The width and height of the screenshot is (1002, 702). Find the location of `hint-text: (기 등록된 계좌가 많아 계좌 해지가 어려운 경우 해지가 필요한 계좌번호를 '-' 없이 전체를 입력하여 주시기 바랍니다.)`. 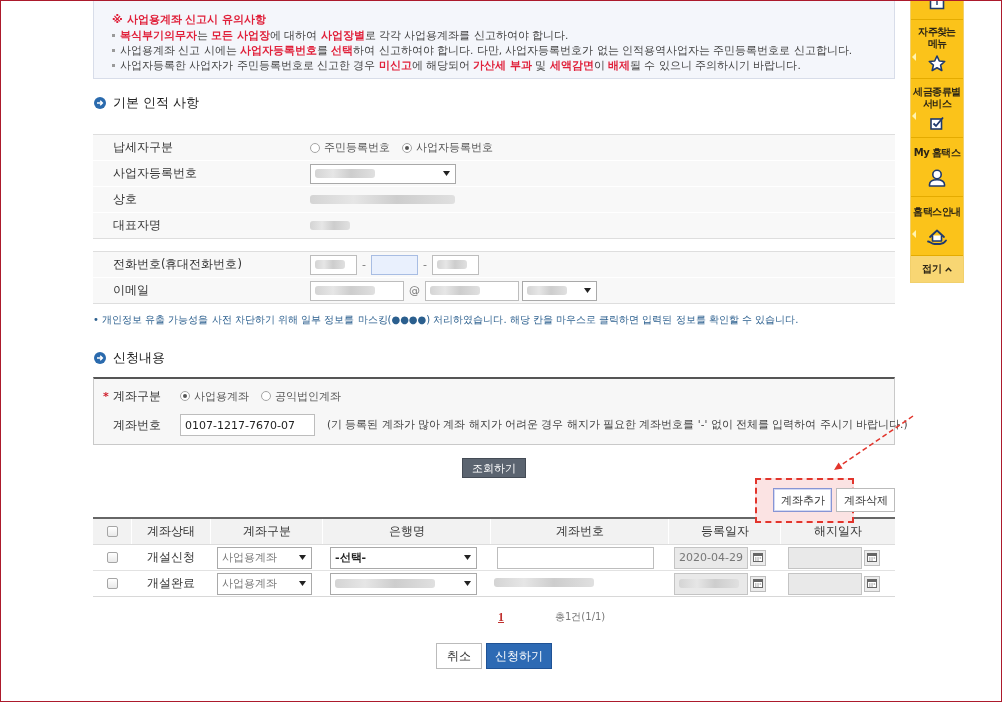

hint-text: (기 등록된 계좌가 많아 계좌 해지가 어려운 경우 해지가 필요한 계좌번호를 '-' 없이 전체를 입력하여 주시기 바랍니다.) is located at coordinates (617, 425).